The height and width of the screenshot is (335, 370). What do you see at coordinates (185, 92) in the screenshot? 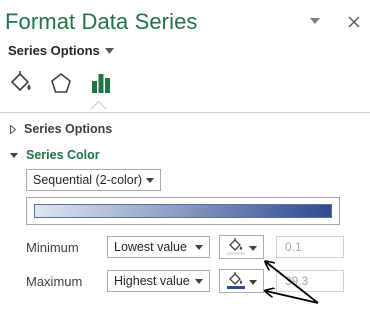
I see `format-tabs` at bounding box center [185, 92].